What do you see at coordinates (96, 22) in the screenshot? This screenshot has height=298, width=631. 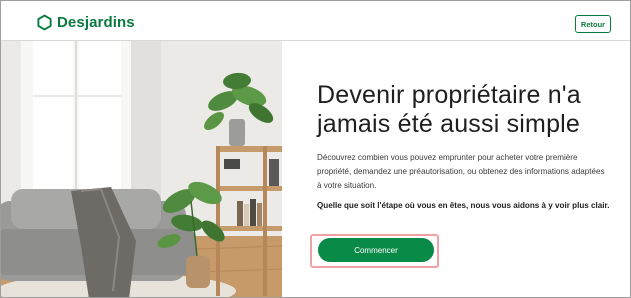 I see `brand-name: Desjardins` at bounding box center [96, 22].